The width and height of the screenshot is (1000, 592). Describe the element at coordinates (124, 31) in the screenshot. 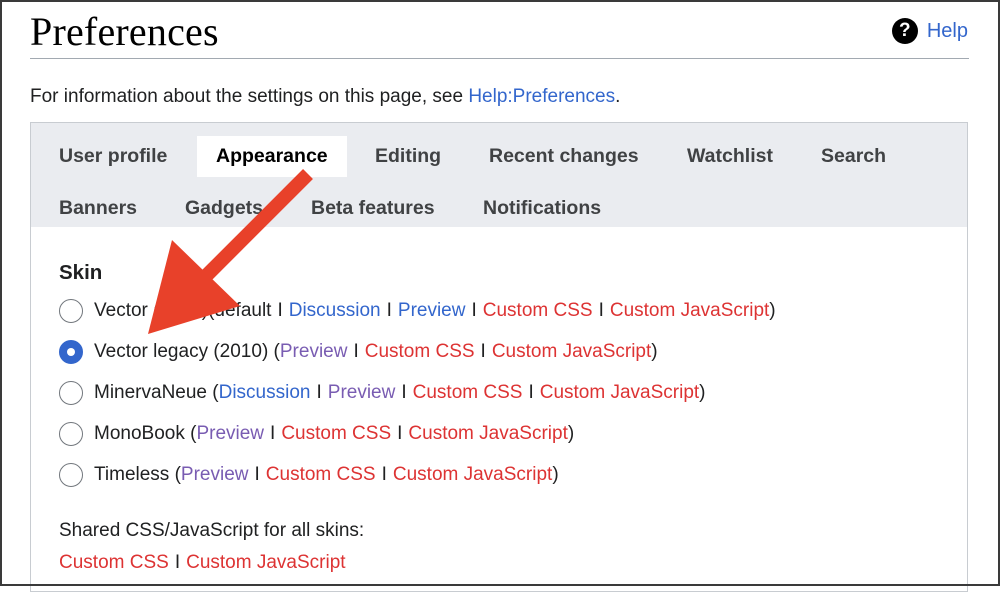

I see `page-title: Preferences` at that location.